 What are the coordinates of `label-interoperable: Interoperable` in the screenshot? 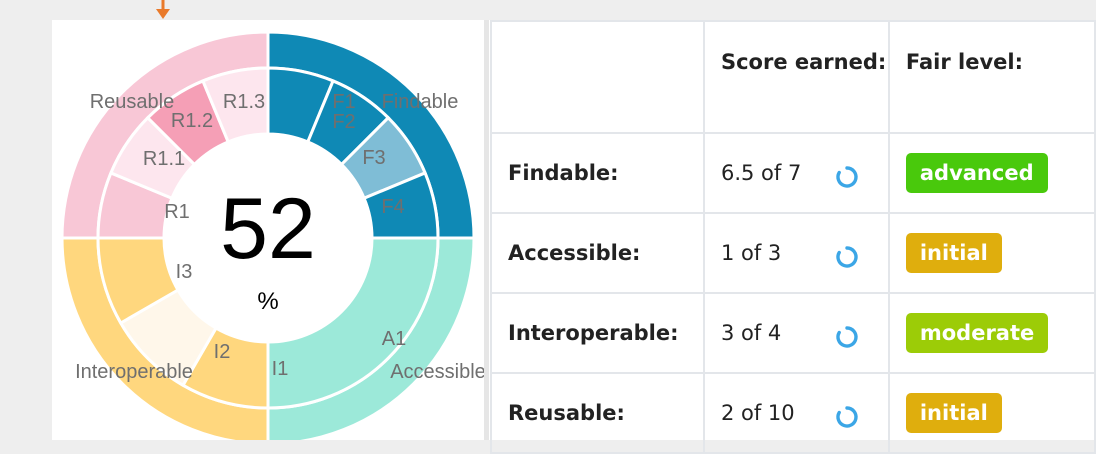 It's located at (134, 372).